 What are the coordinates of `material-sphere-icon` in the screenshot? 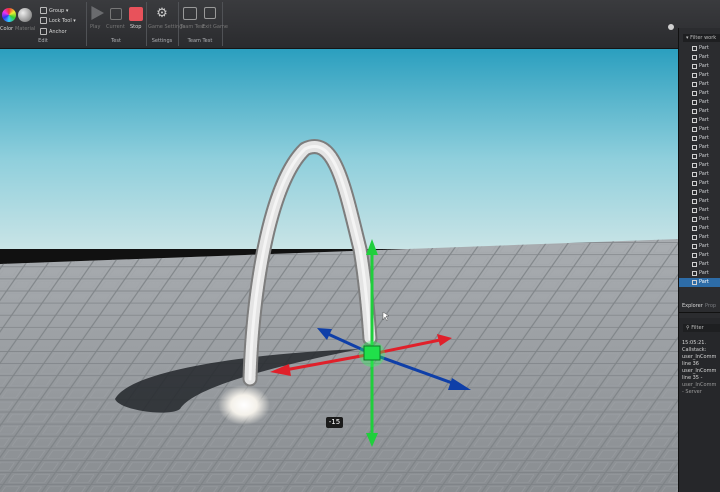 It's located at (25, 15).